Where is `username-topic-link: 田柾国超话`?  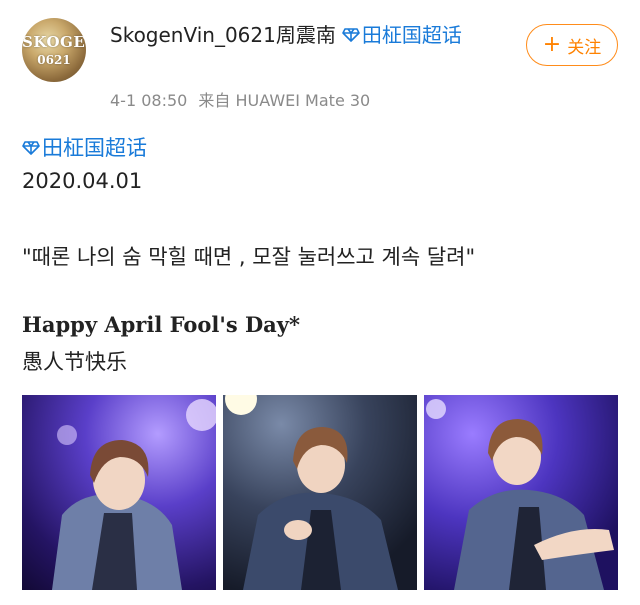
username-topic-link: 田柾国超话 is located at coordinates (399, 35).